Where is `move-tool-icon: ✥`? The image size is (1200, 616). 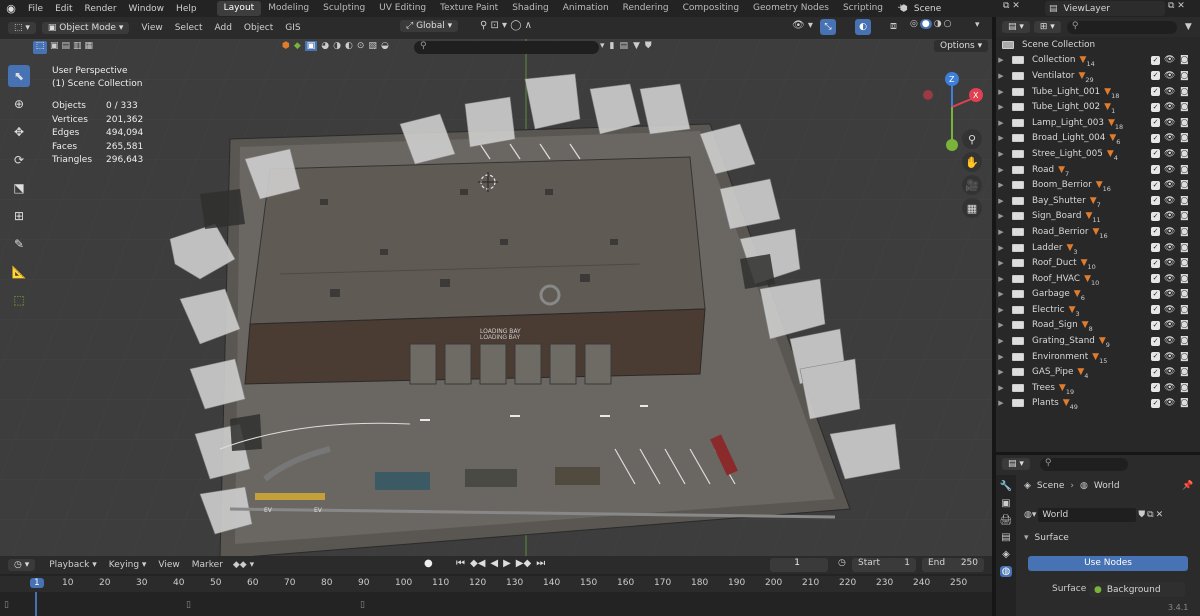
move-tool-icon: ✥ is located at coordinates (19, 132).